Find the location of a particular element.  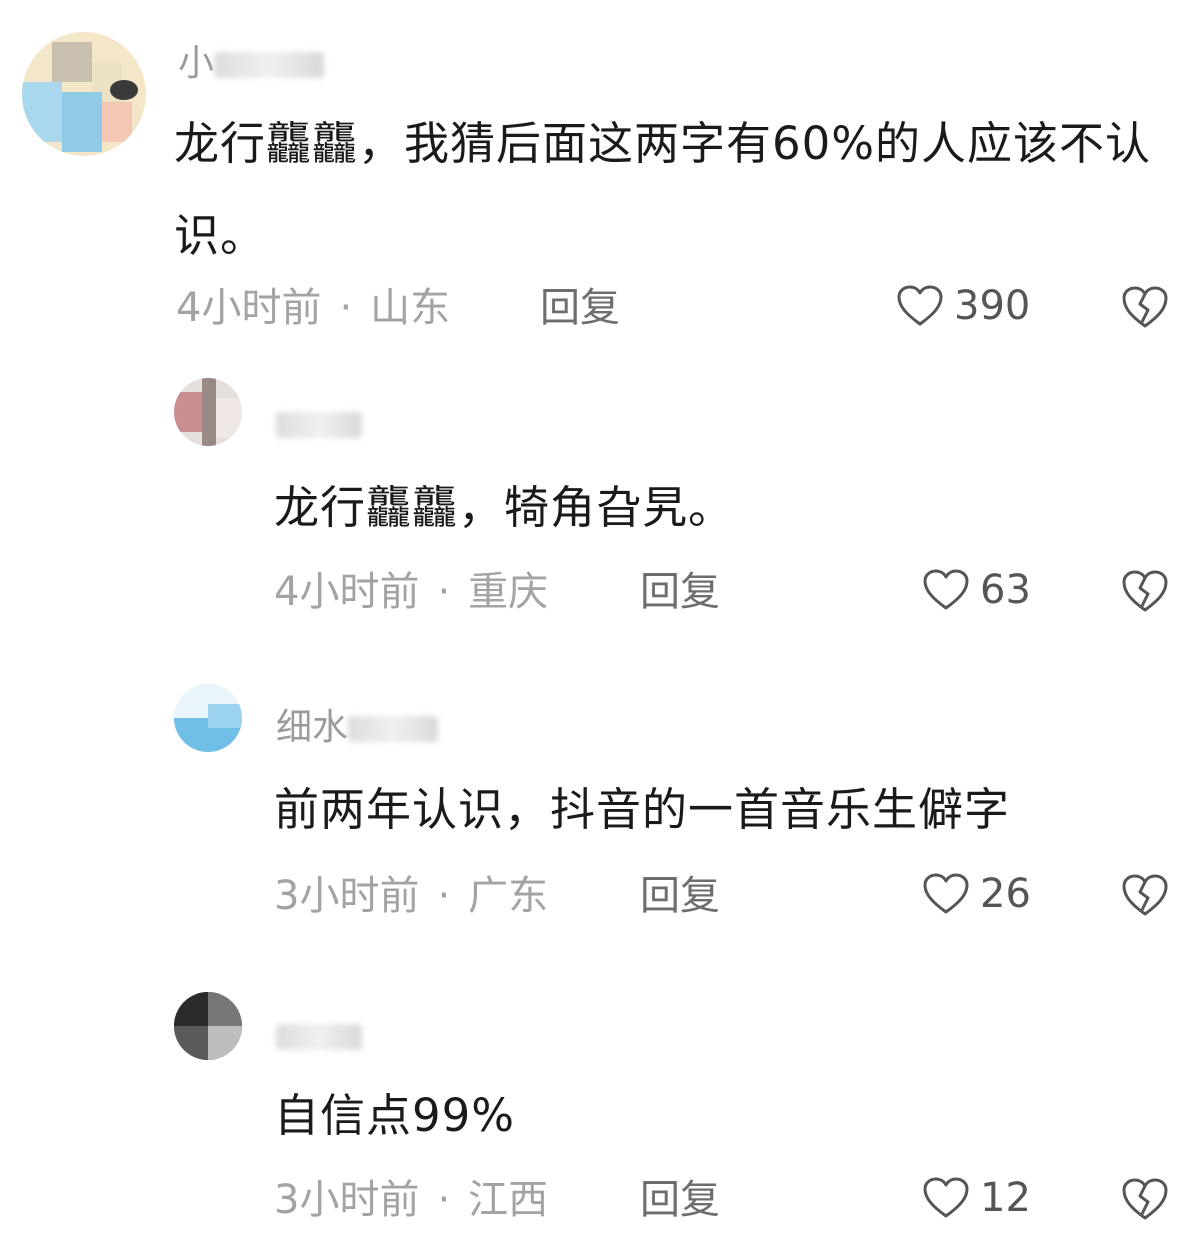

region: 江西 is located at coordinates (508, 1200).